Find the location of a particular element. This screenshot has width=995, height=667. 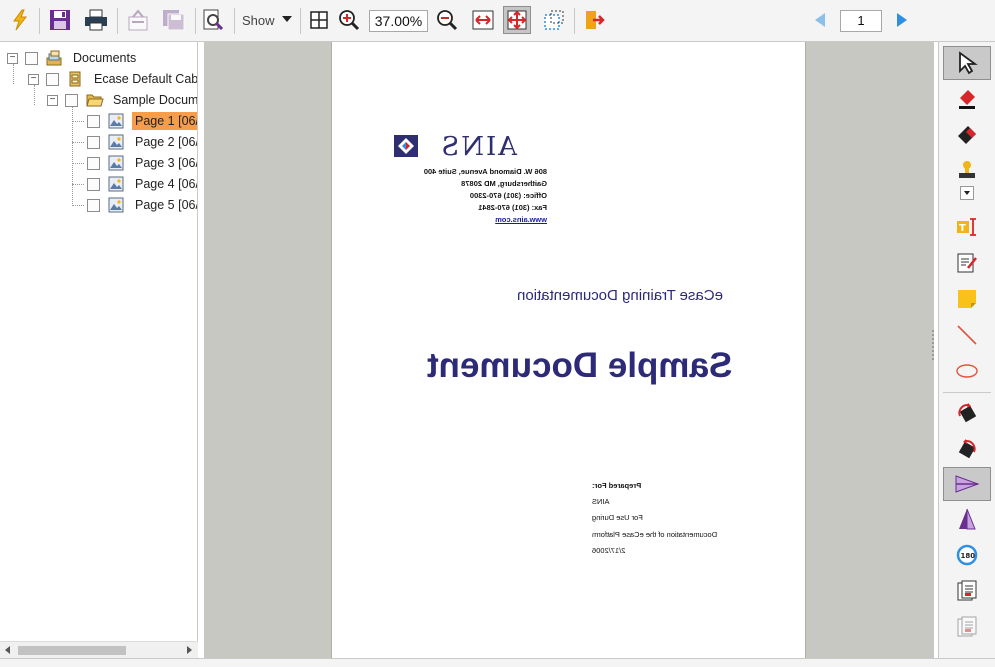

scroll-left-icon is located at coordinates (7, 650).